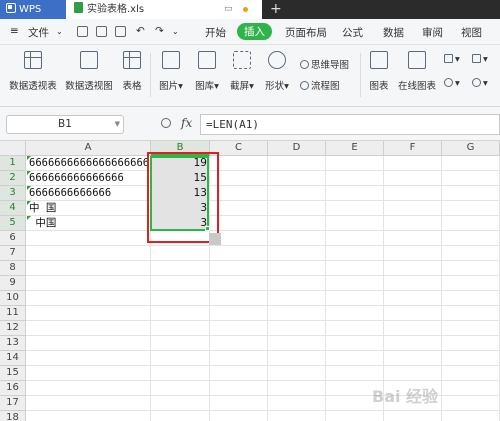 The width and height of the screenshot is (500, 421). What do you see at coordinates (215, 239) in the screenshot?
I see `quick-analysis-icon` at bounding box center [215, 239].